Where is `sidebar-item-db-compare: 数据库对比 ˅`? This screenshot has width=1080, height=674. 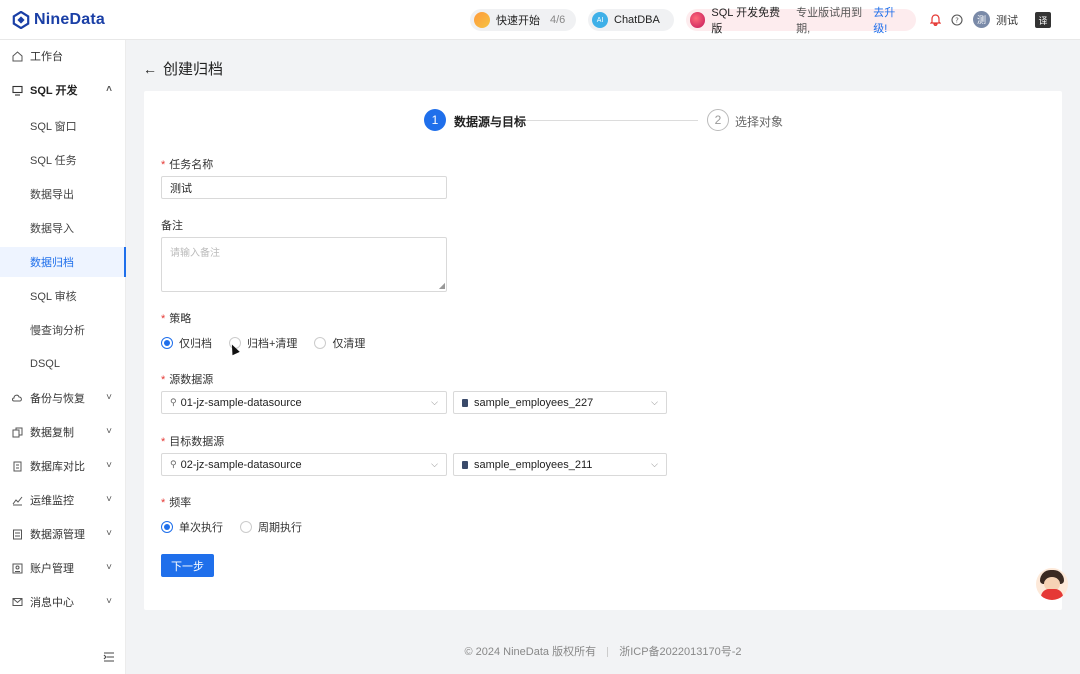 sidebar-item-db-compare: 数据库对比 ˅ is located at coordinates (63, 466).